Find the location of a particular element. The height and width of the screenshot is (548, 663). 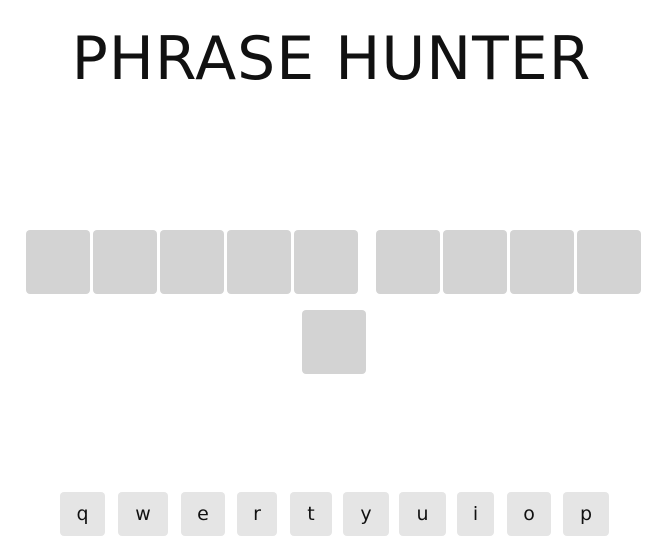

key-t: t is located at coordinates (311, 514).